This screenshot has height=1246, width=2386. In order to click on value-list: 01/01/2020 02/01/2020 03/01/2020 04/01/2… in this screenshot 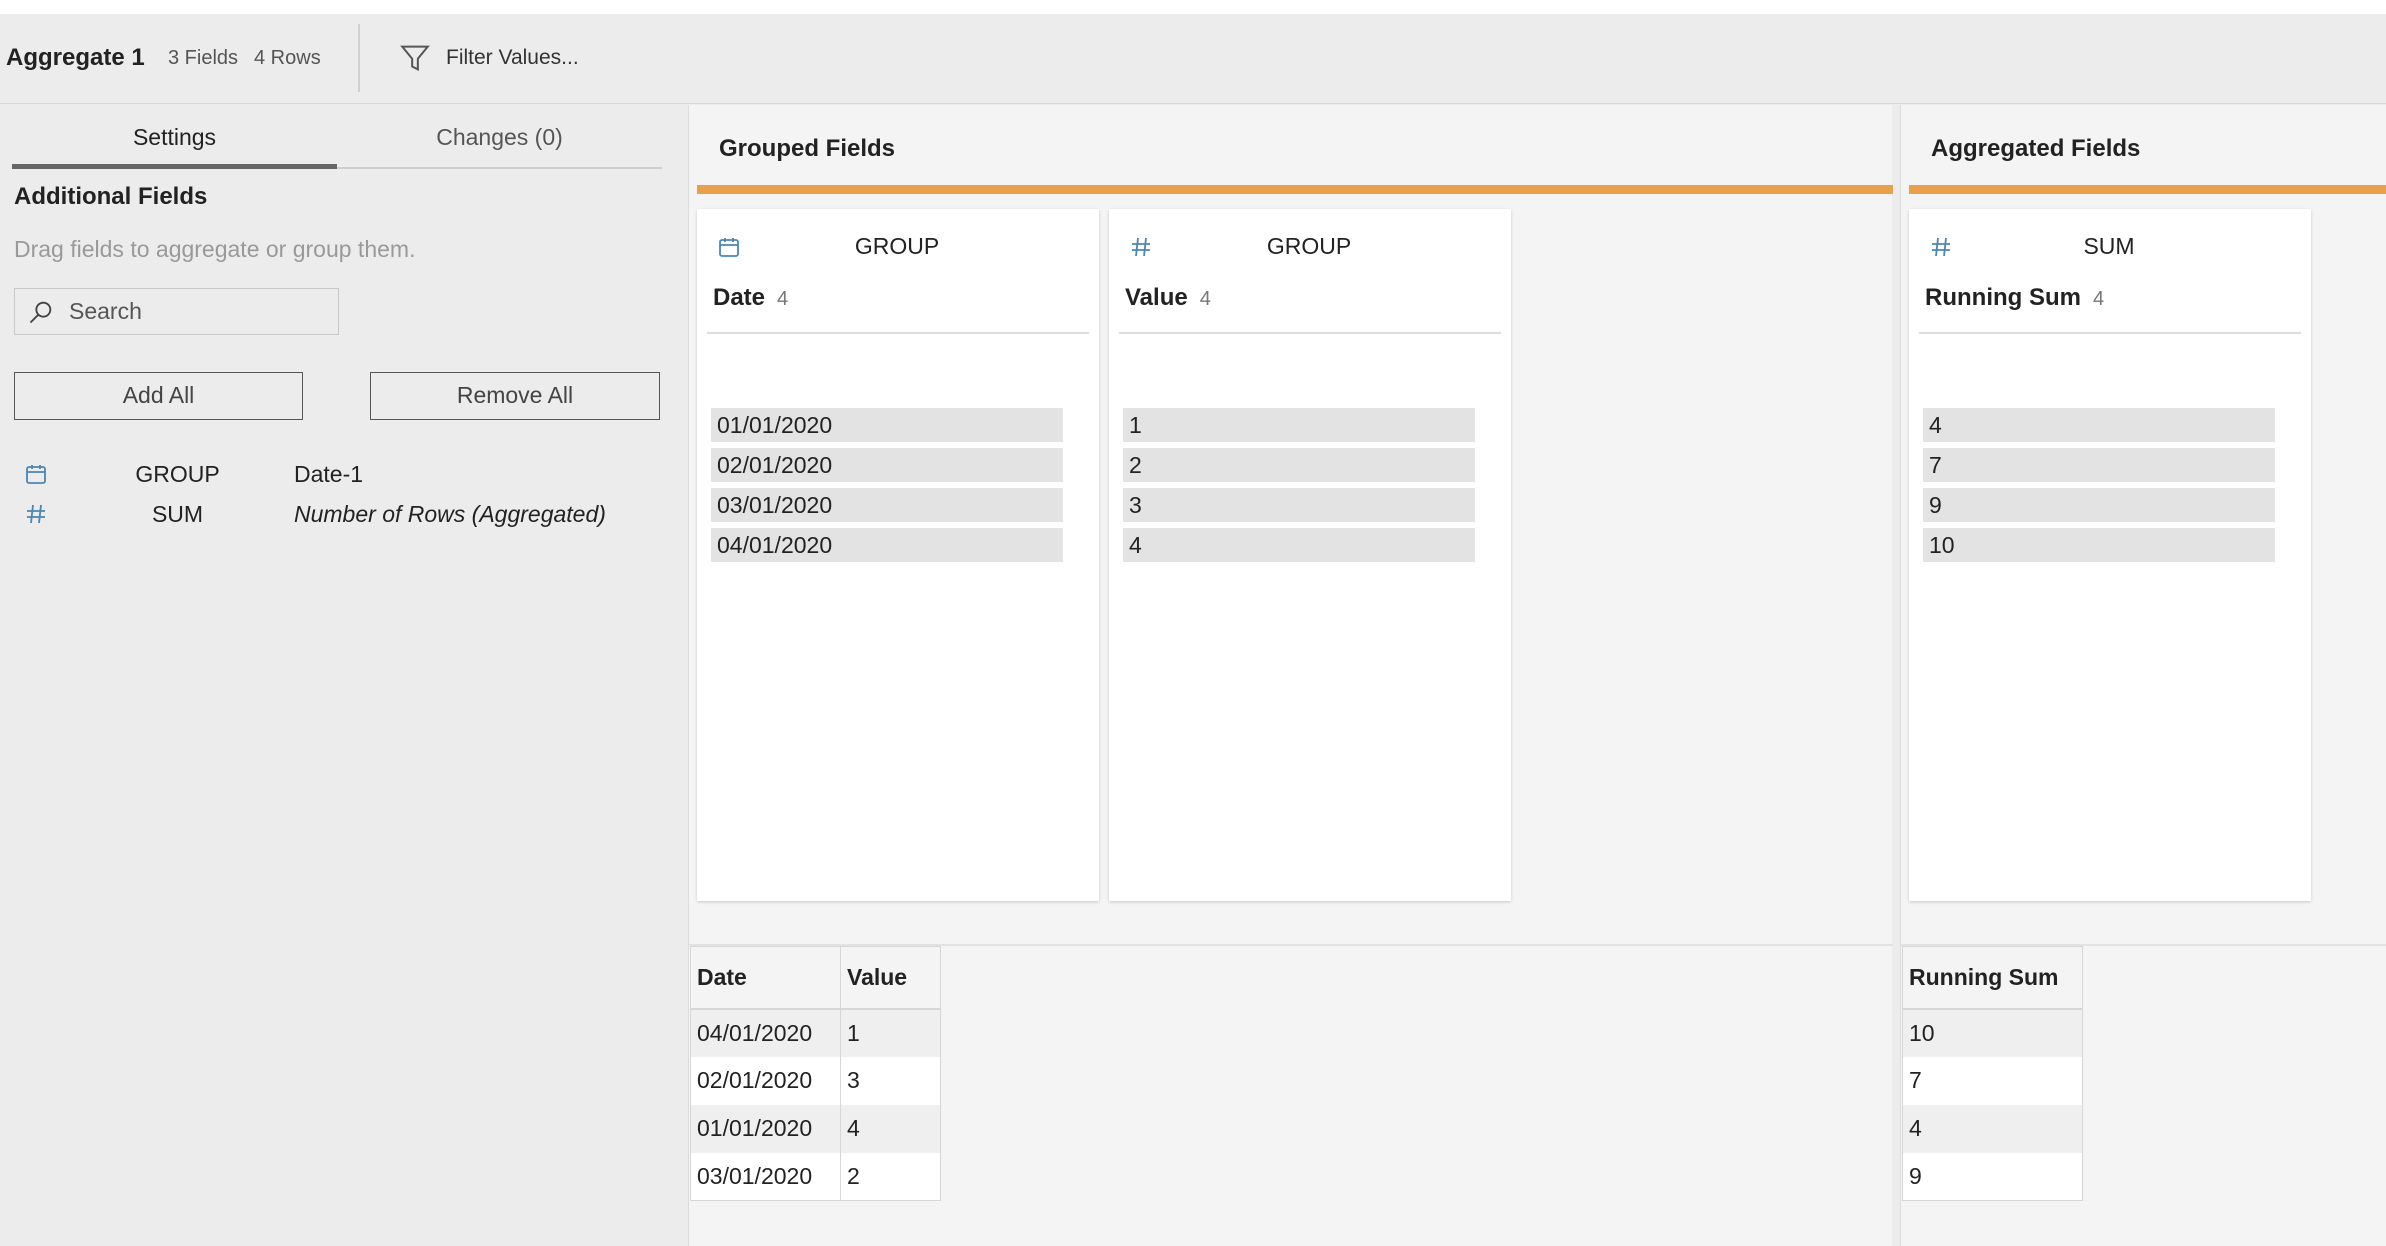, I will do `click(887, 488)`.